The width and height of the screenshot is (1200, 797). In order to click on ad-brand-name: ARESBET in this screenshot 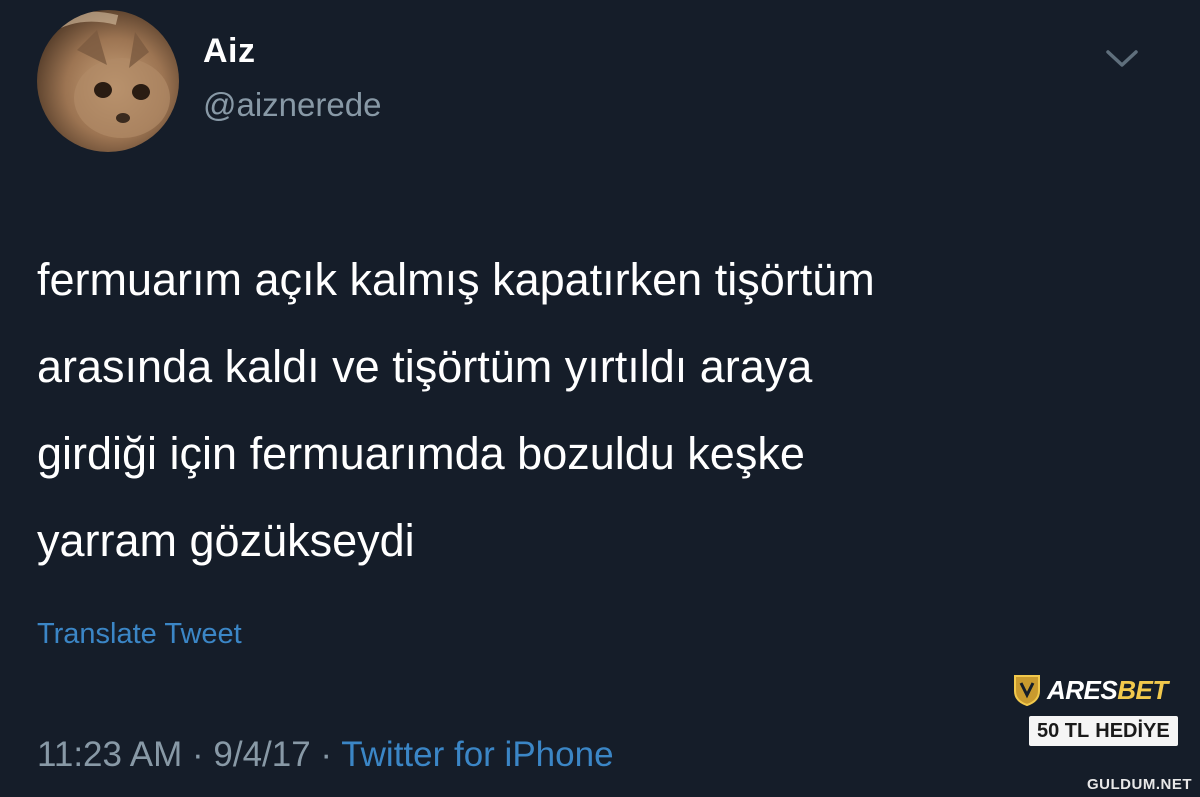, I will do `click(1107, 690)`.